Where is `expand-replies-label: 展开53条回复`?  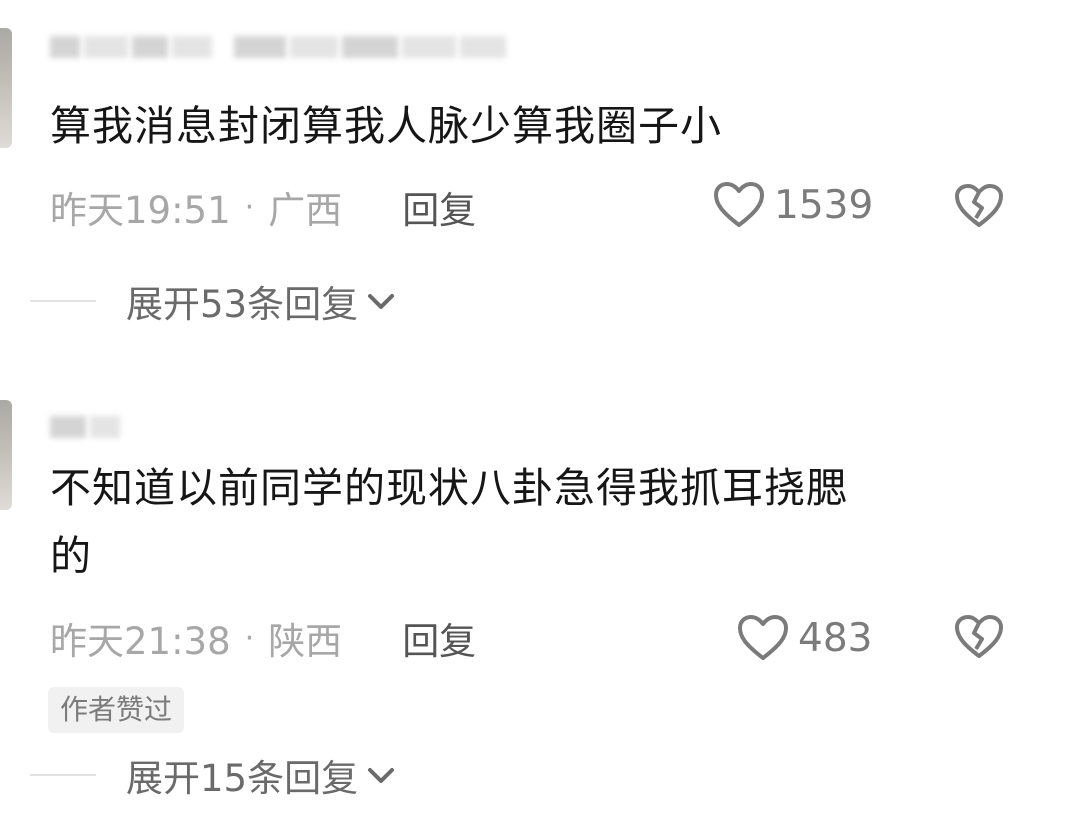 expand-replies-label: 展开53条回复 is located at coordinates (242, 304).